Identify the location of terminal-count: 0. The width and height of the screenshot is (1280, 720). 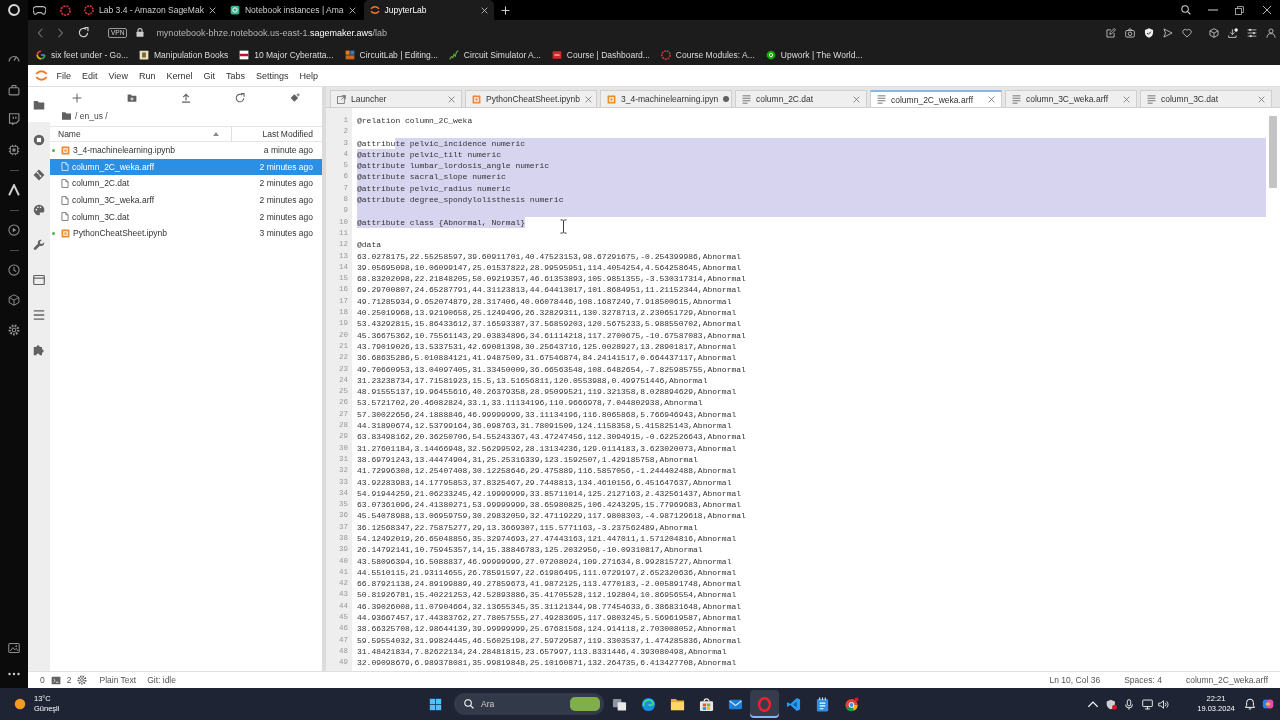
(42, 680).